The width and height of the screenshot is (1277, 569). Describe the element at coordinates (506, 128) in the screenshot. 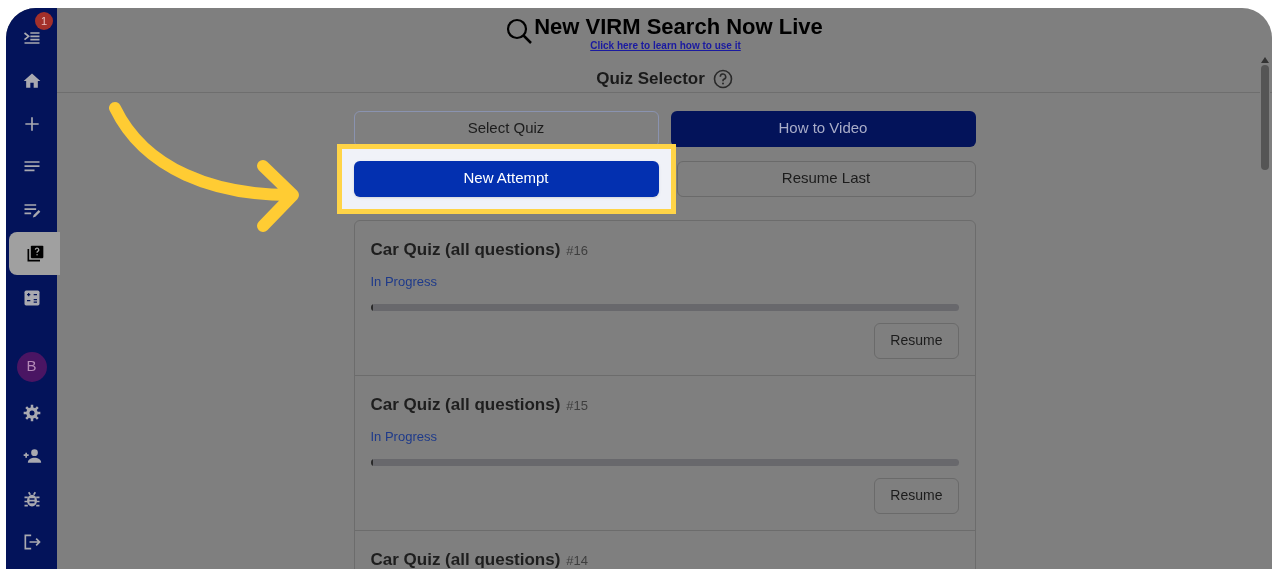

I see `action-button: Select Quiz` at that location.